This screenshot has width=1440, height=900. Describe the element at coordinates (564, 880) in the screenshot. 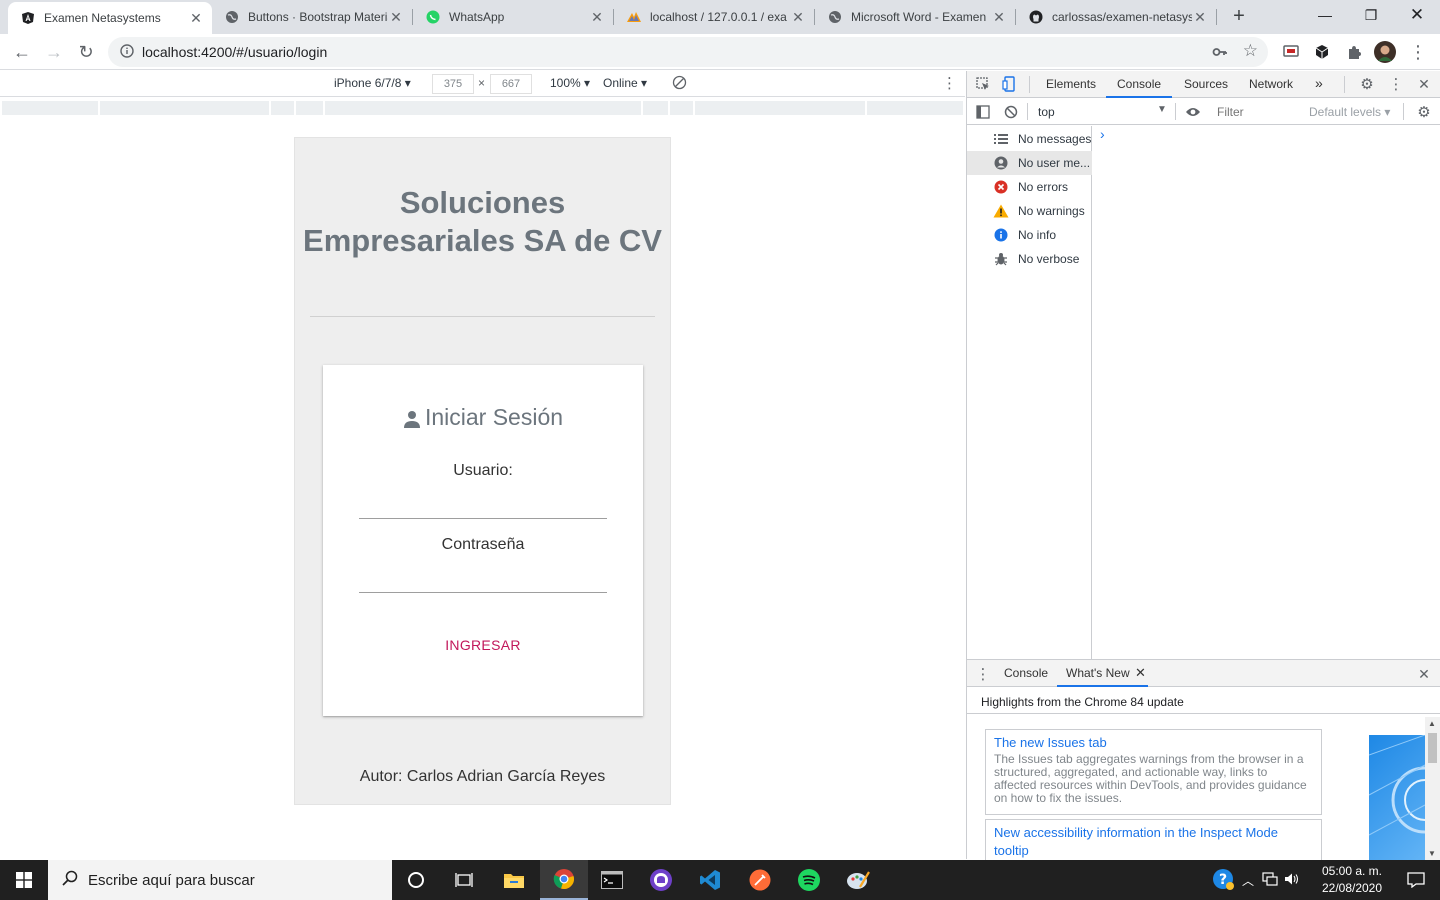

I see `chrome-icon` at that location.